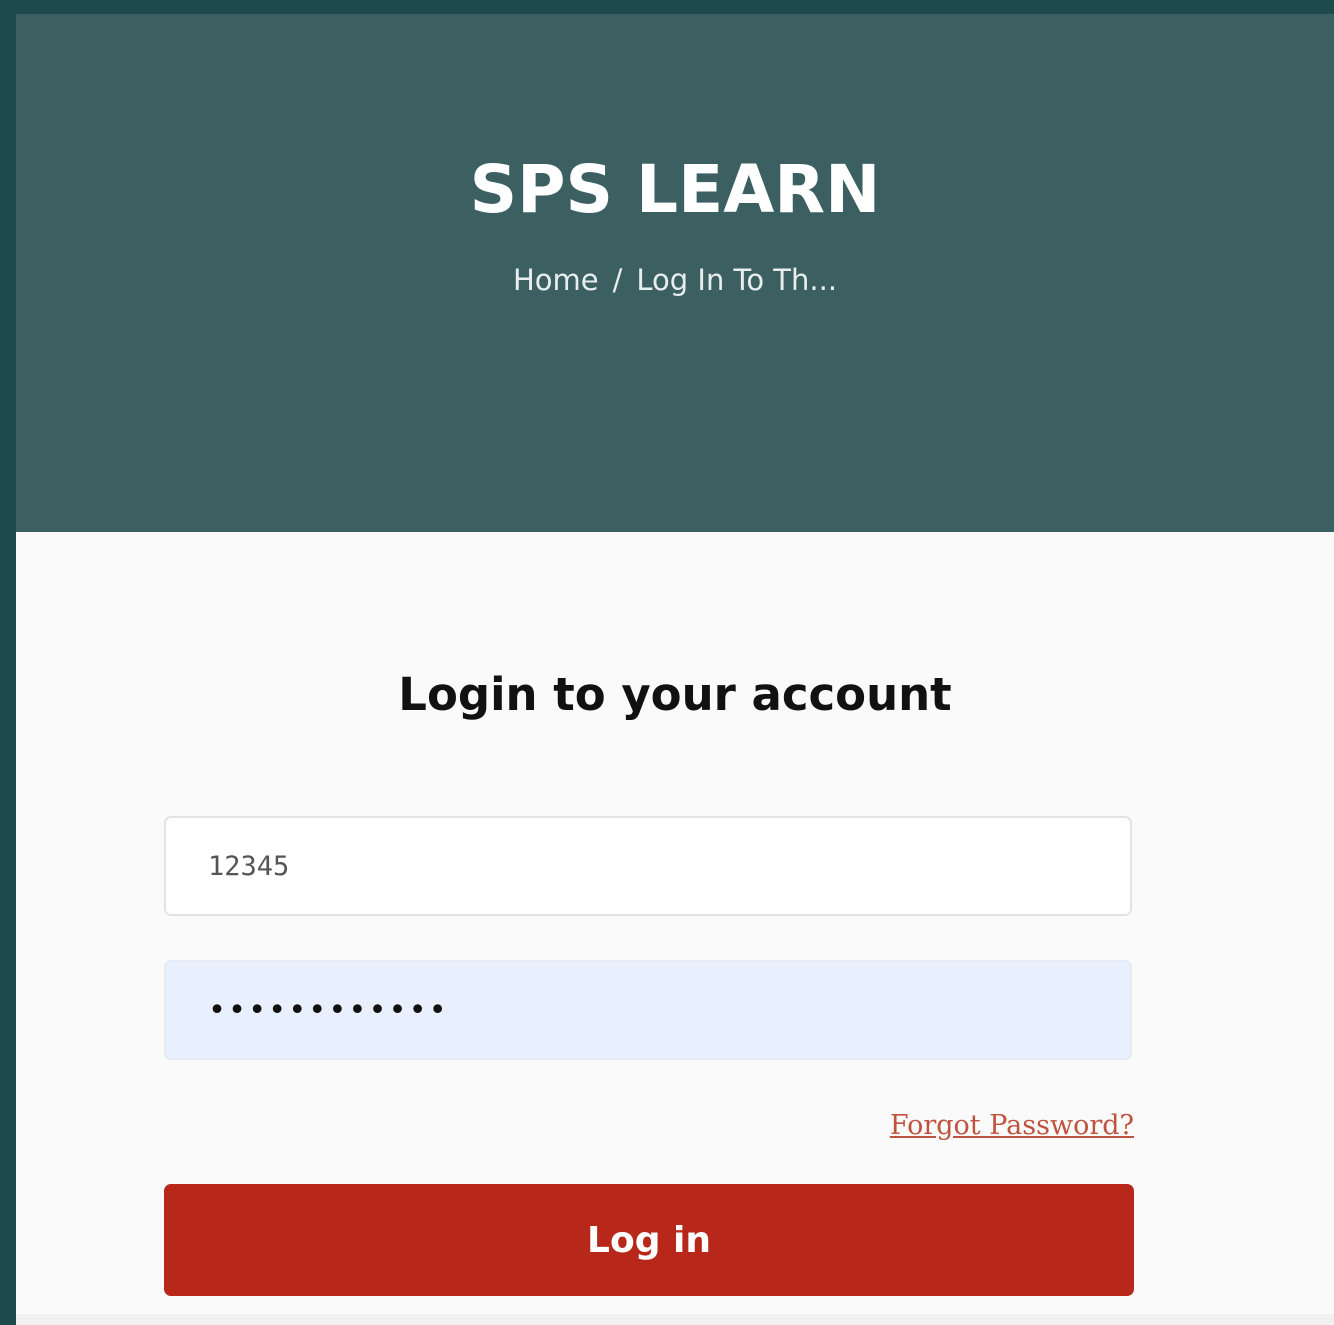 The image size is (1334, 1325). Describe the element at coordinates (556, 280) in the screenshot. I see `breadcrumb-home-link: Home` at that location.